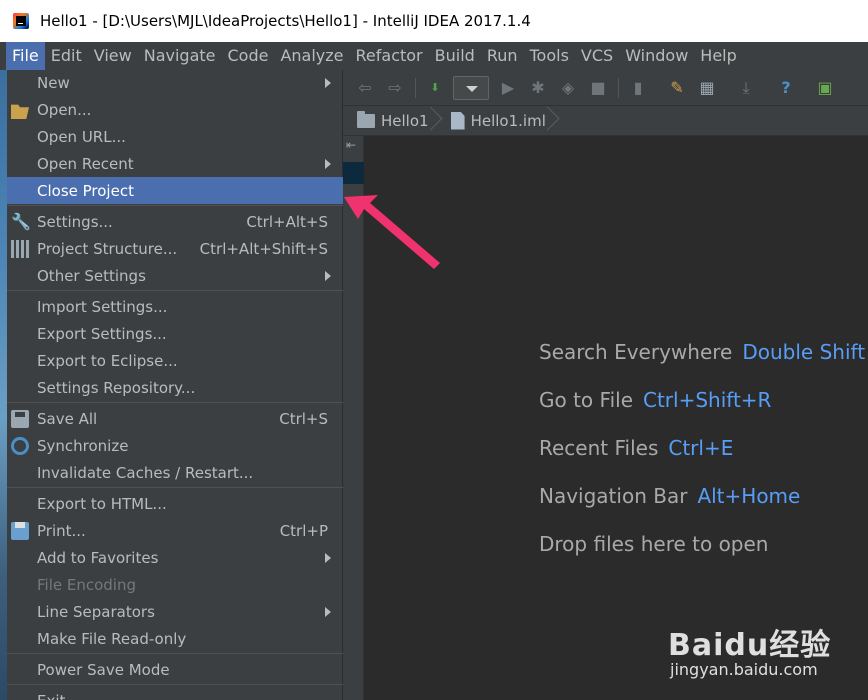  Describe the element at coordinates (502, 56) in the screenshot. I see `menu-run: Run` at that location.